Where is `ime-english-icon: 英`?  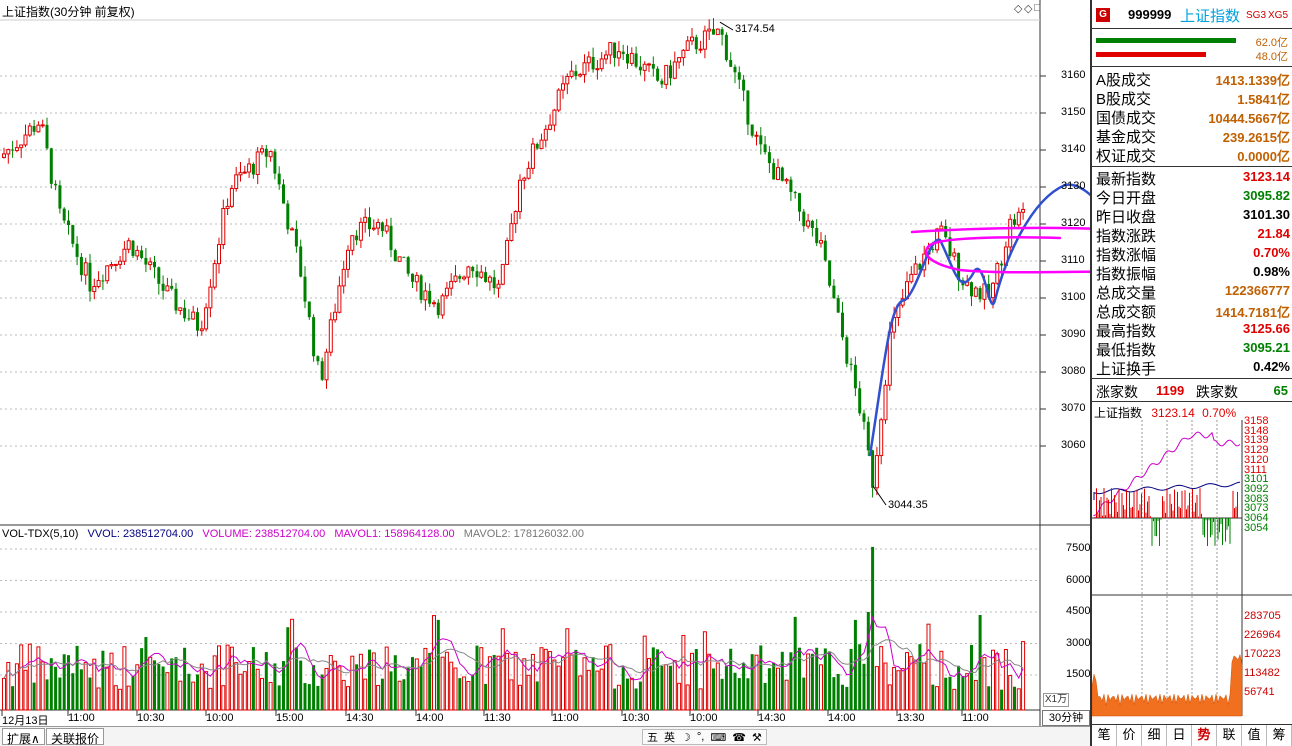
ime-english-icon: 英 is located at coordinates (669, 737).